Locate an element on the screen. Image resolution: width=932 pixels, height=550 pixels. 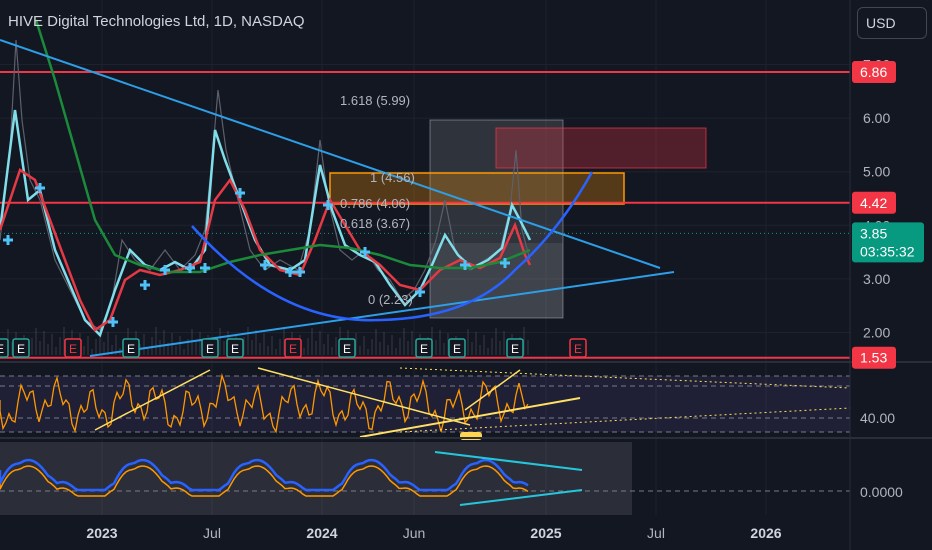
price-badge-label: 1.53 is located at coordinates (873, 358).